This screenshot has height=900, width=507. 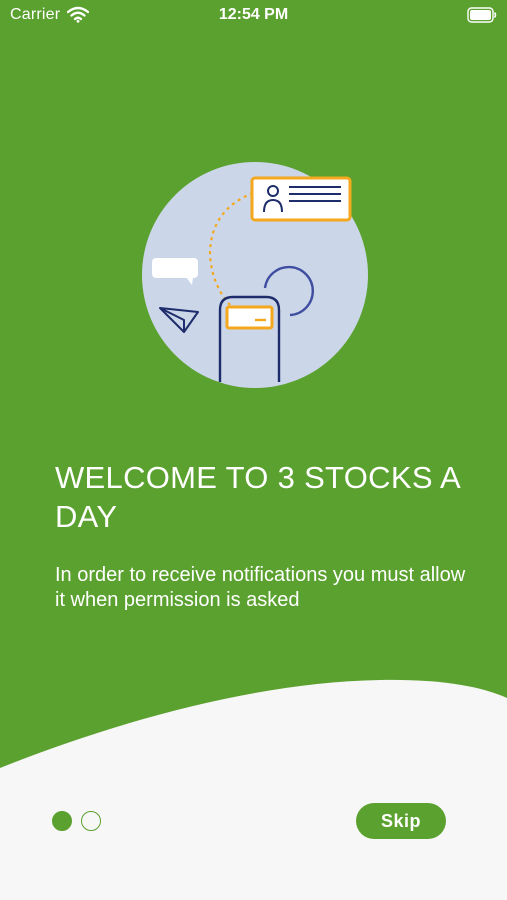 I want to click on status-time: 12:54 PM, so click(x=253, y=14).